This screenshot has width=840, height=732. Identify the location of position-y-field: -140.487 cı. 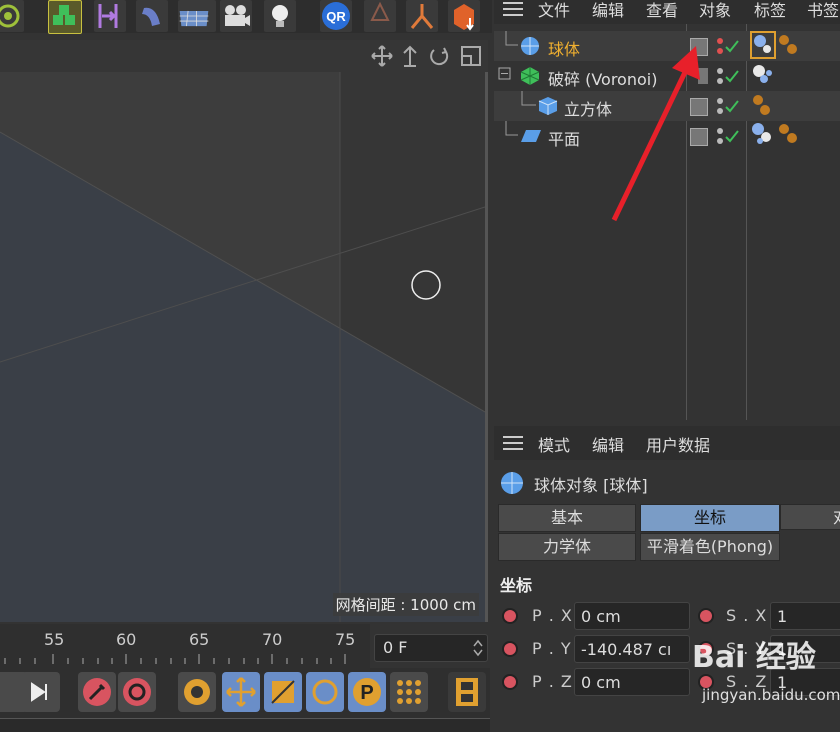
(632, 649).